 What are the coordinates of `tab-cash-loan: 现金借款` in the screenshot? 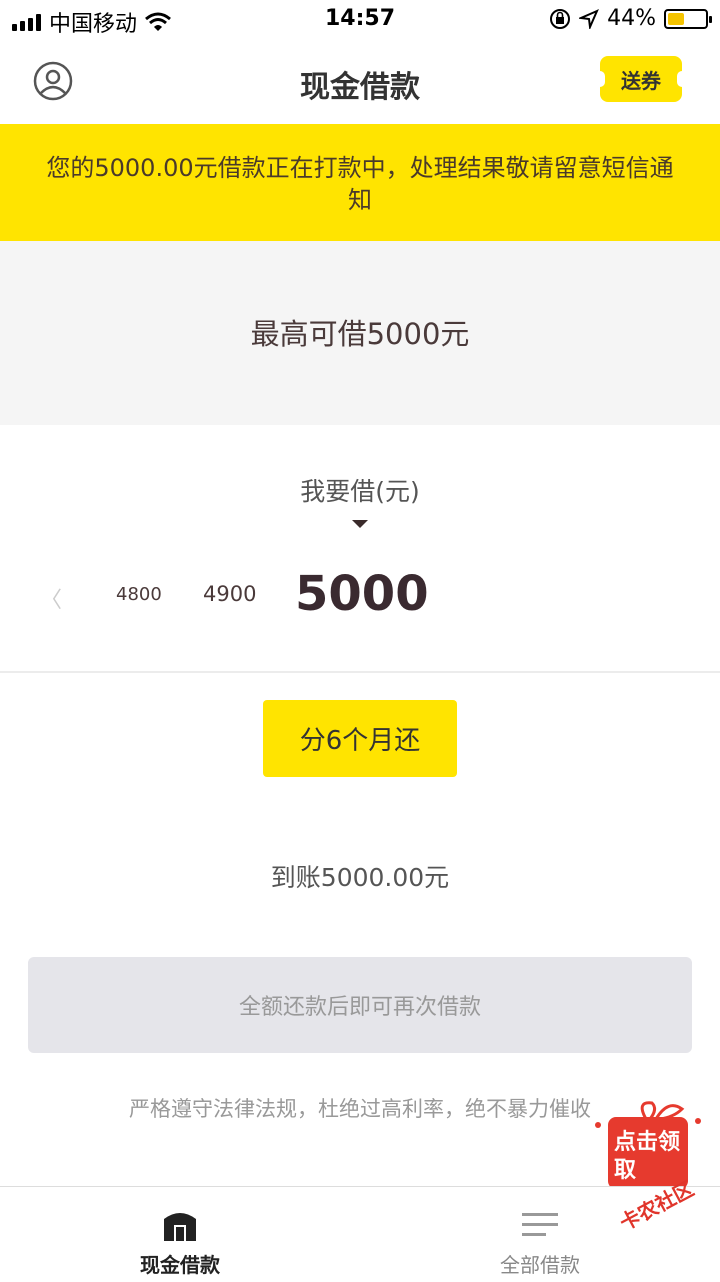 It's located at (180, 1234).